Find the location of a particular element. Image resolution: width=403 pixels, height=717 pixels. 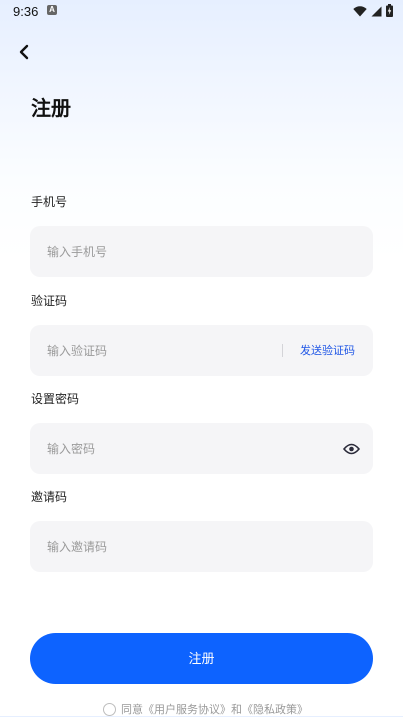

cell-signal-icon is located at coordinates (376, 11).